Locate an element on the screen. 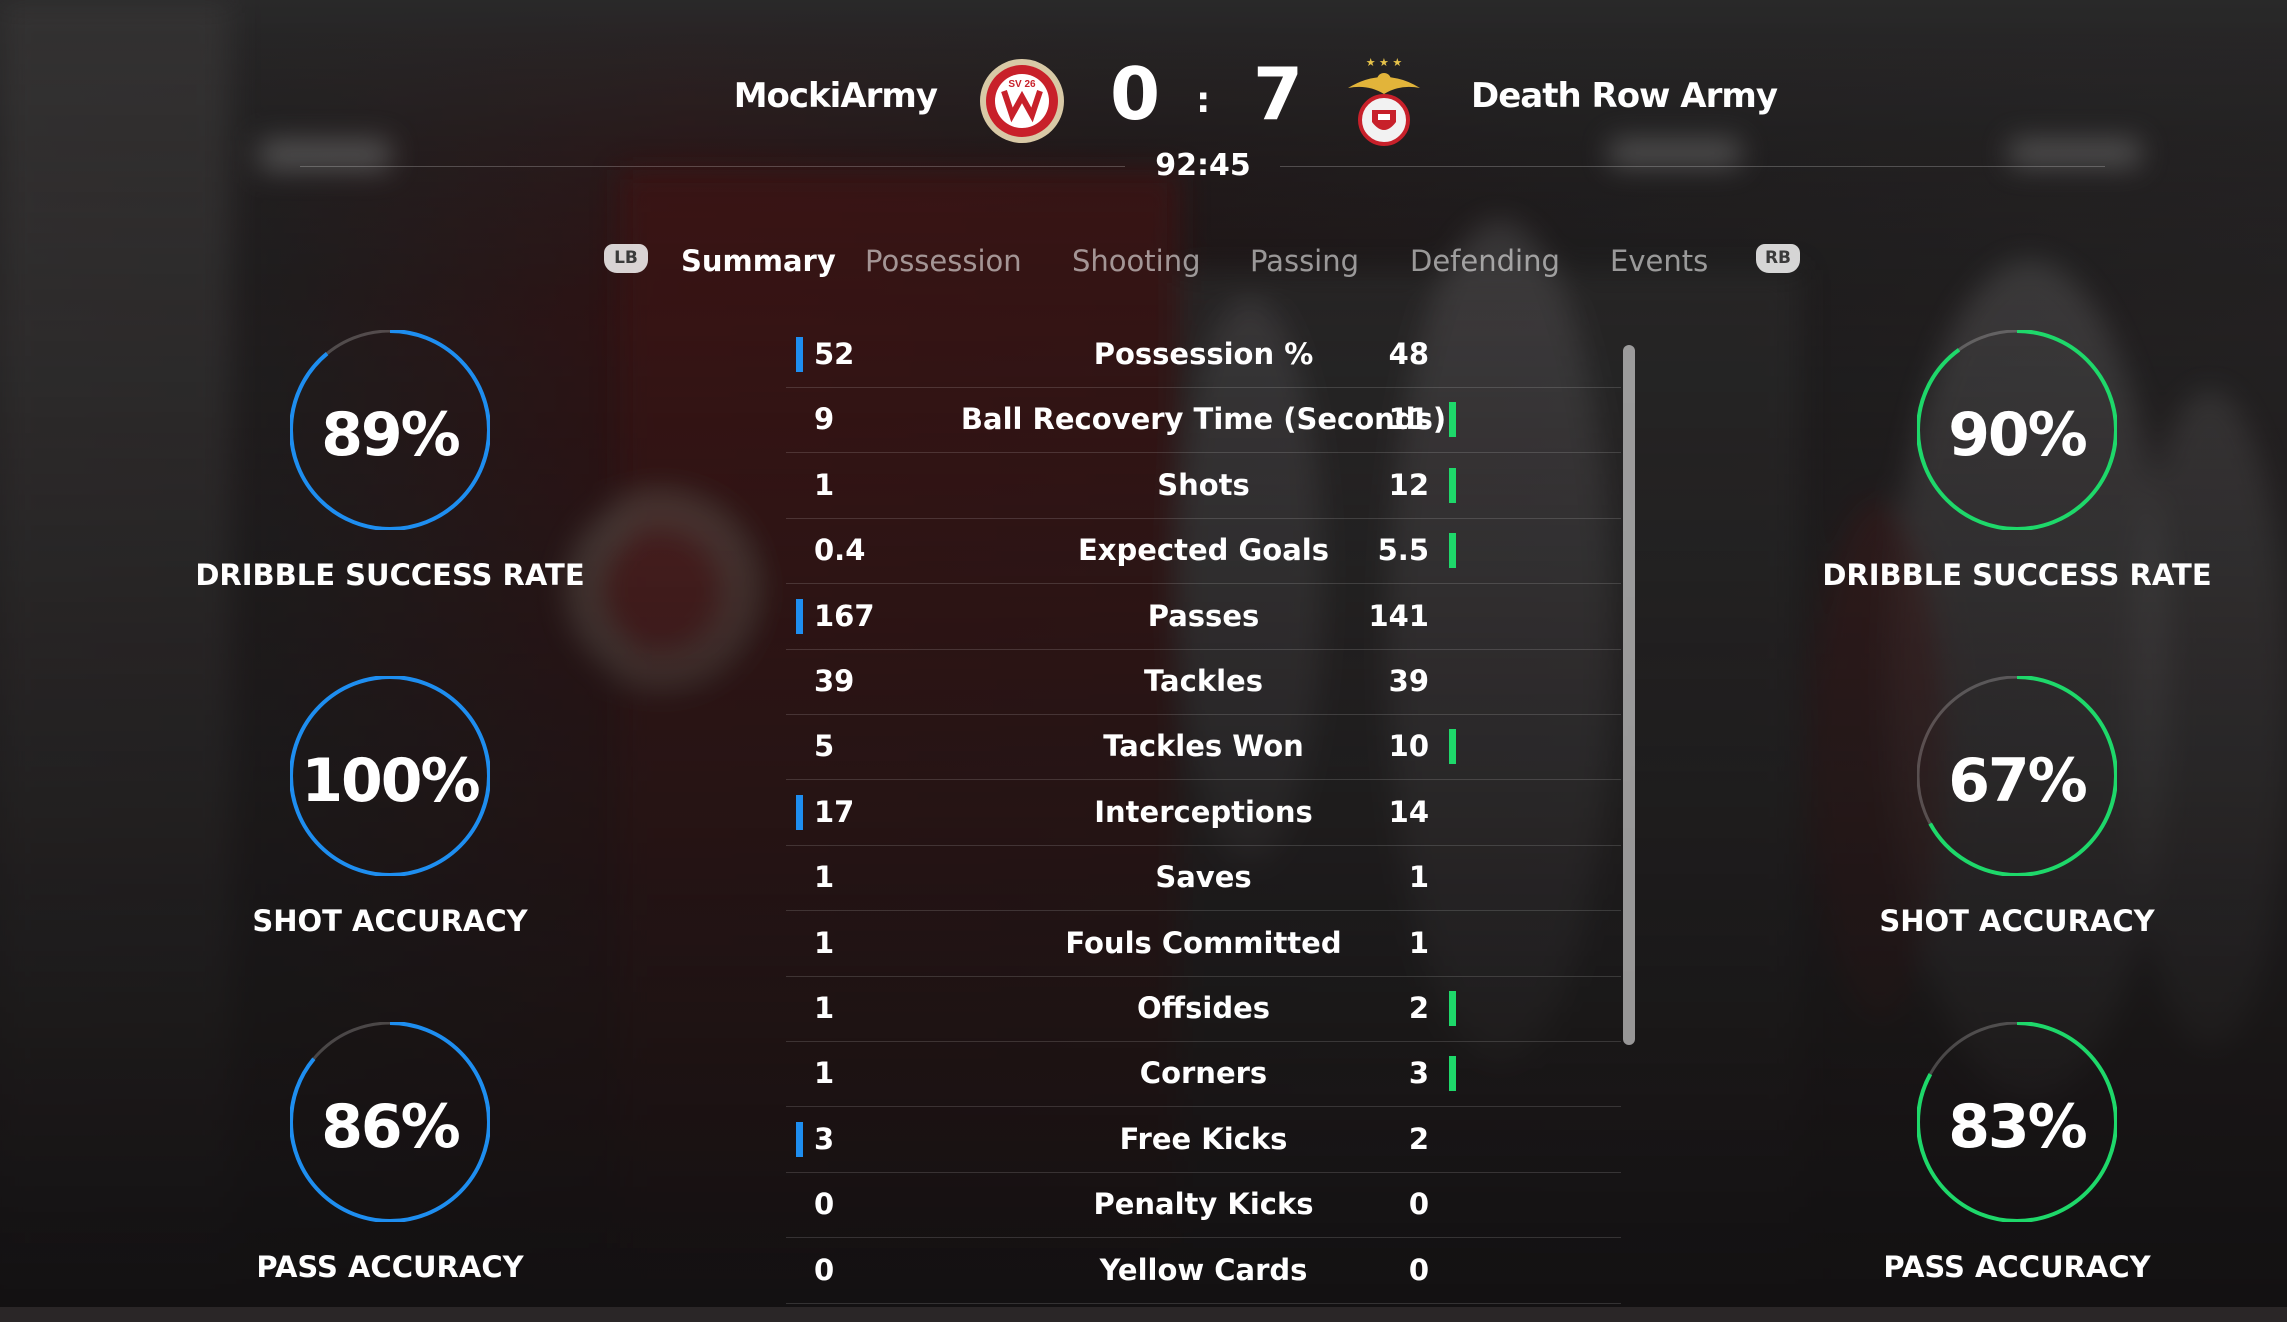  gauge-value: 83% is located at coordinates (2018, 1127).